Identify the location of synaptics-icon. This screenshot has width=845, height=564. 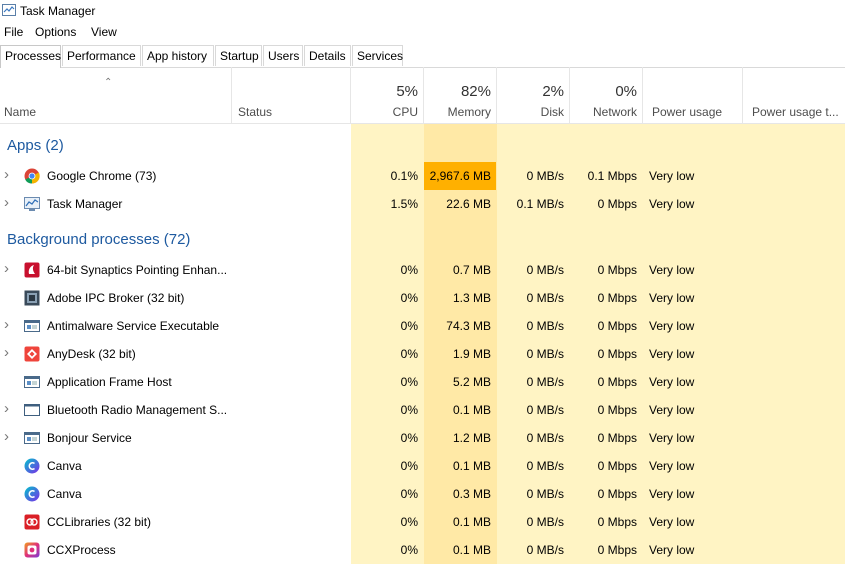
(32, 270).